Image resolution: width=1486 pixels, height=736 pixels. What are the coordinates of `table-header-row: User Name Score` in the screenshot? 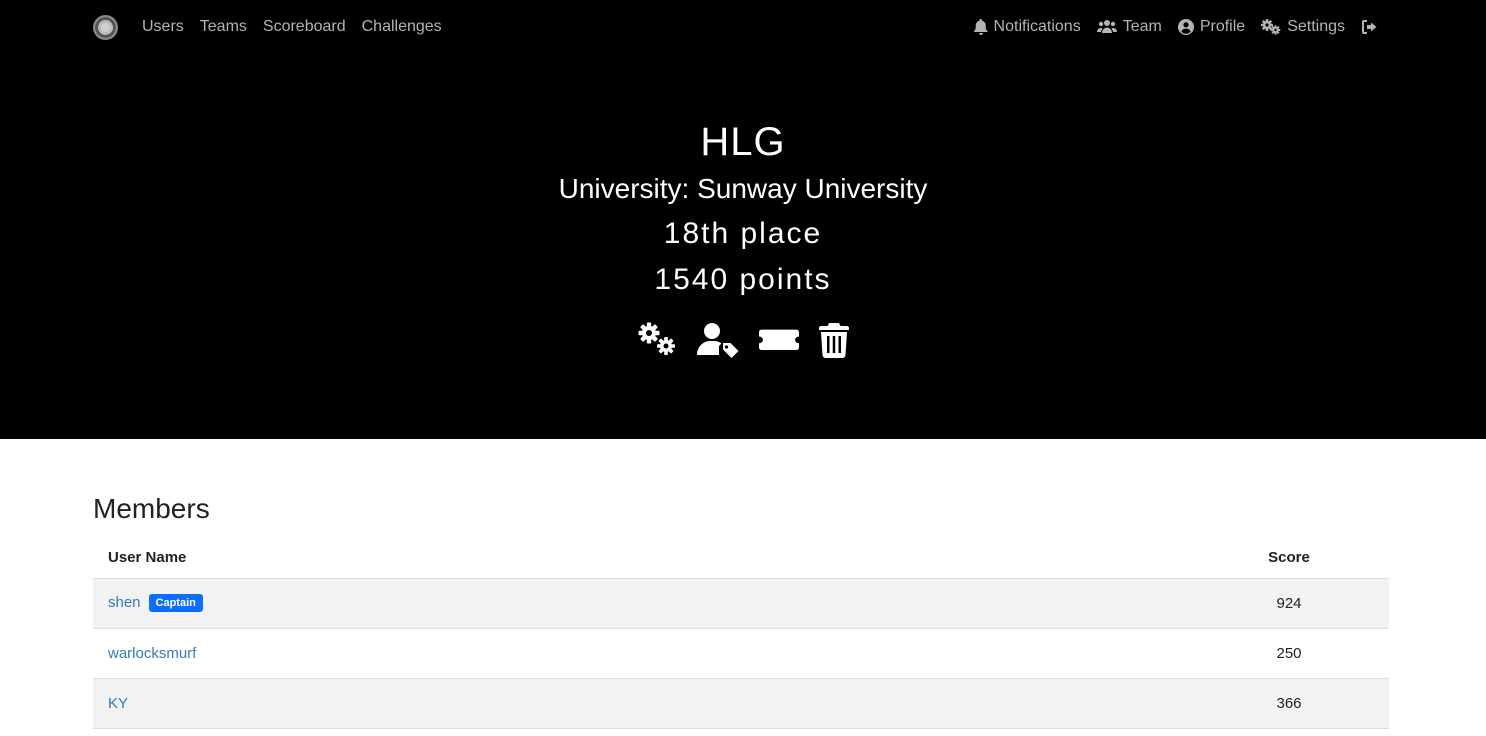 It's located at (741, 558).